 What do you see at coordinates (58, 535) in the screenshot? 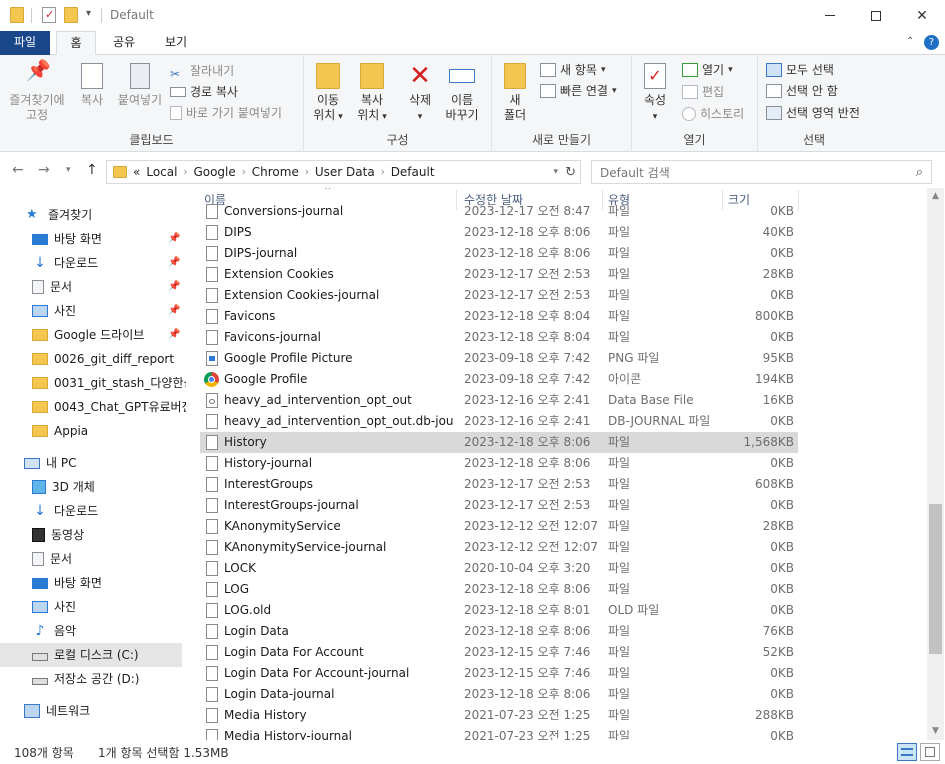
I see `nav-pc-item: 동영상` at bounding box center [58, 535].